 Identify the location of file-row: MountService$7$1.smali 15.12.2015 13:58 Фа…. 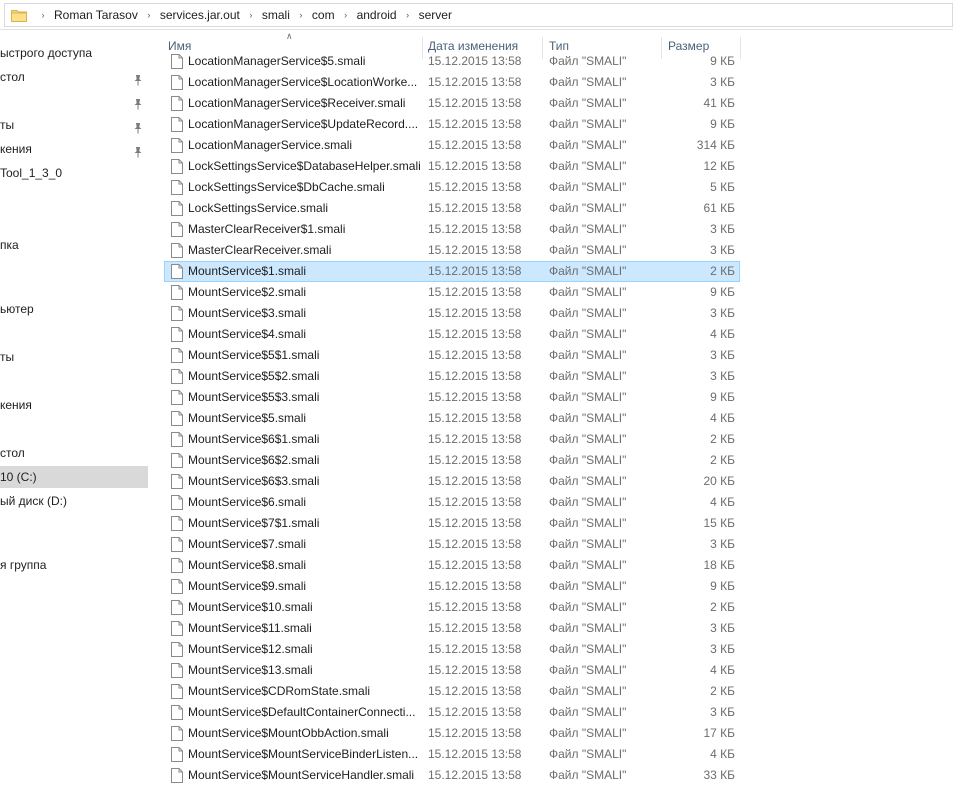
(452, 523).